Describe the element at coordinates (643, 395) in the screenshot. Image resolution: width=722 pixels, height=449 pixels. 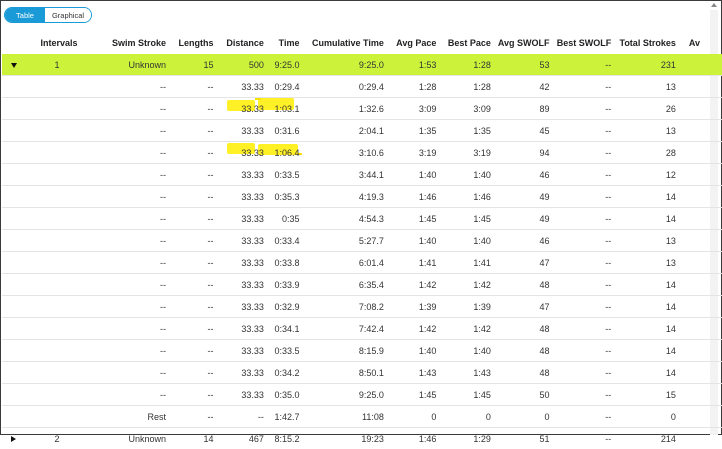
I see `total-strokes: 15` at that location.